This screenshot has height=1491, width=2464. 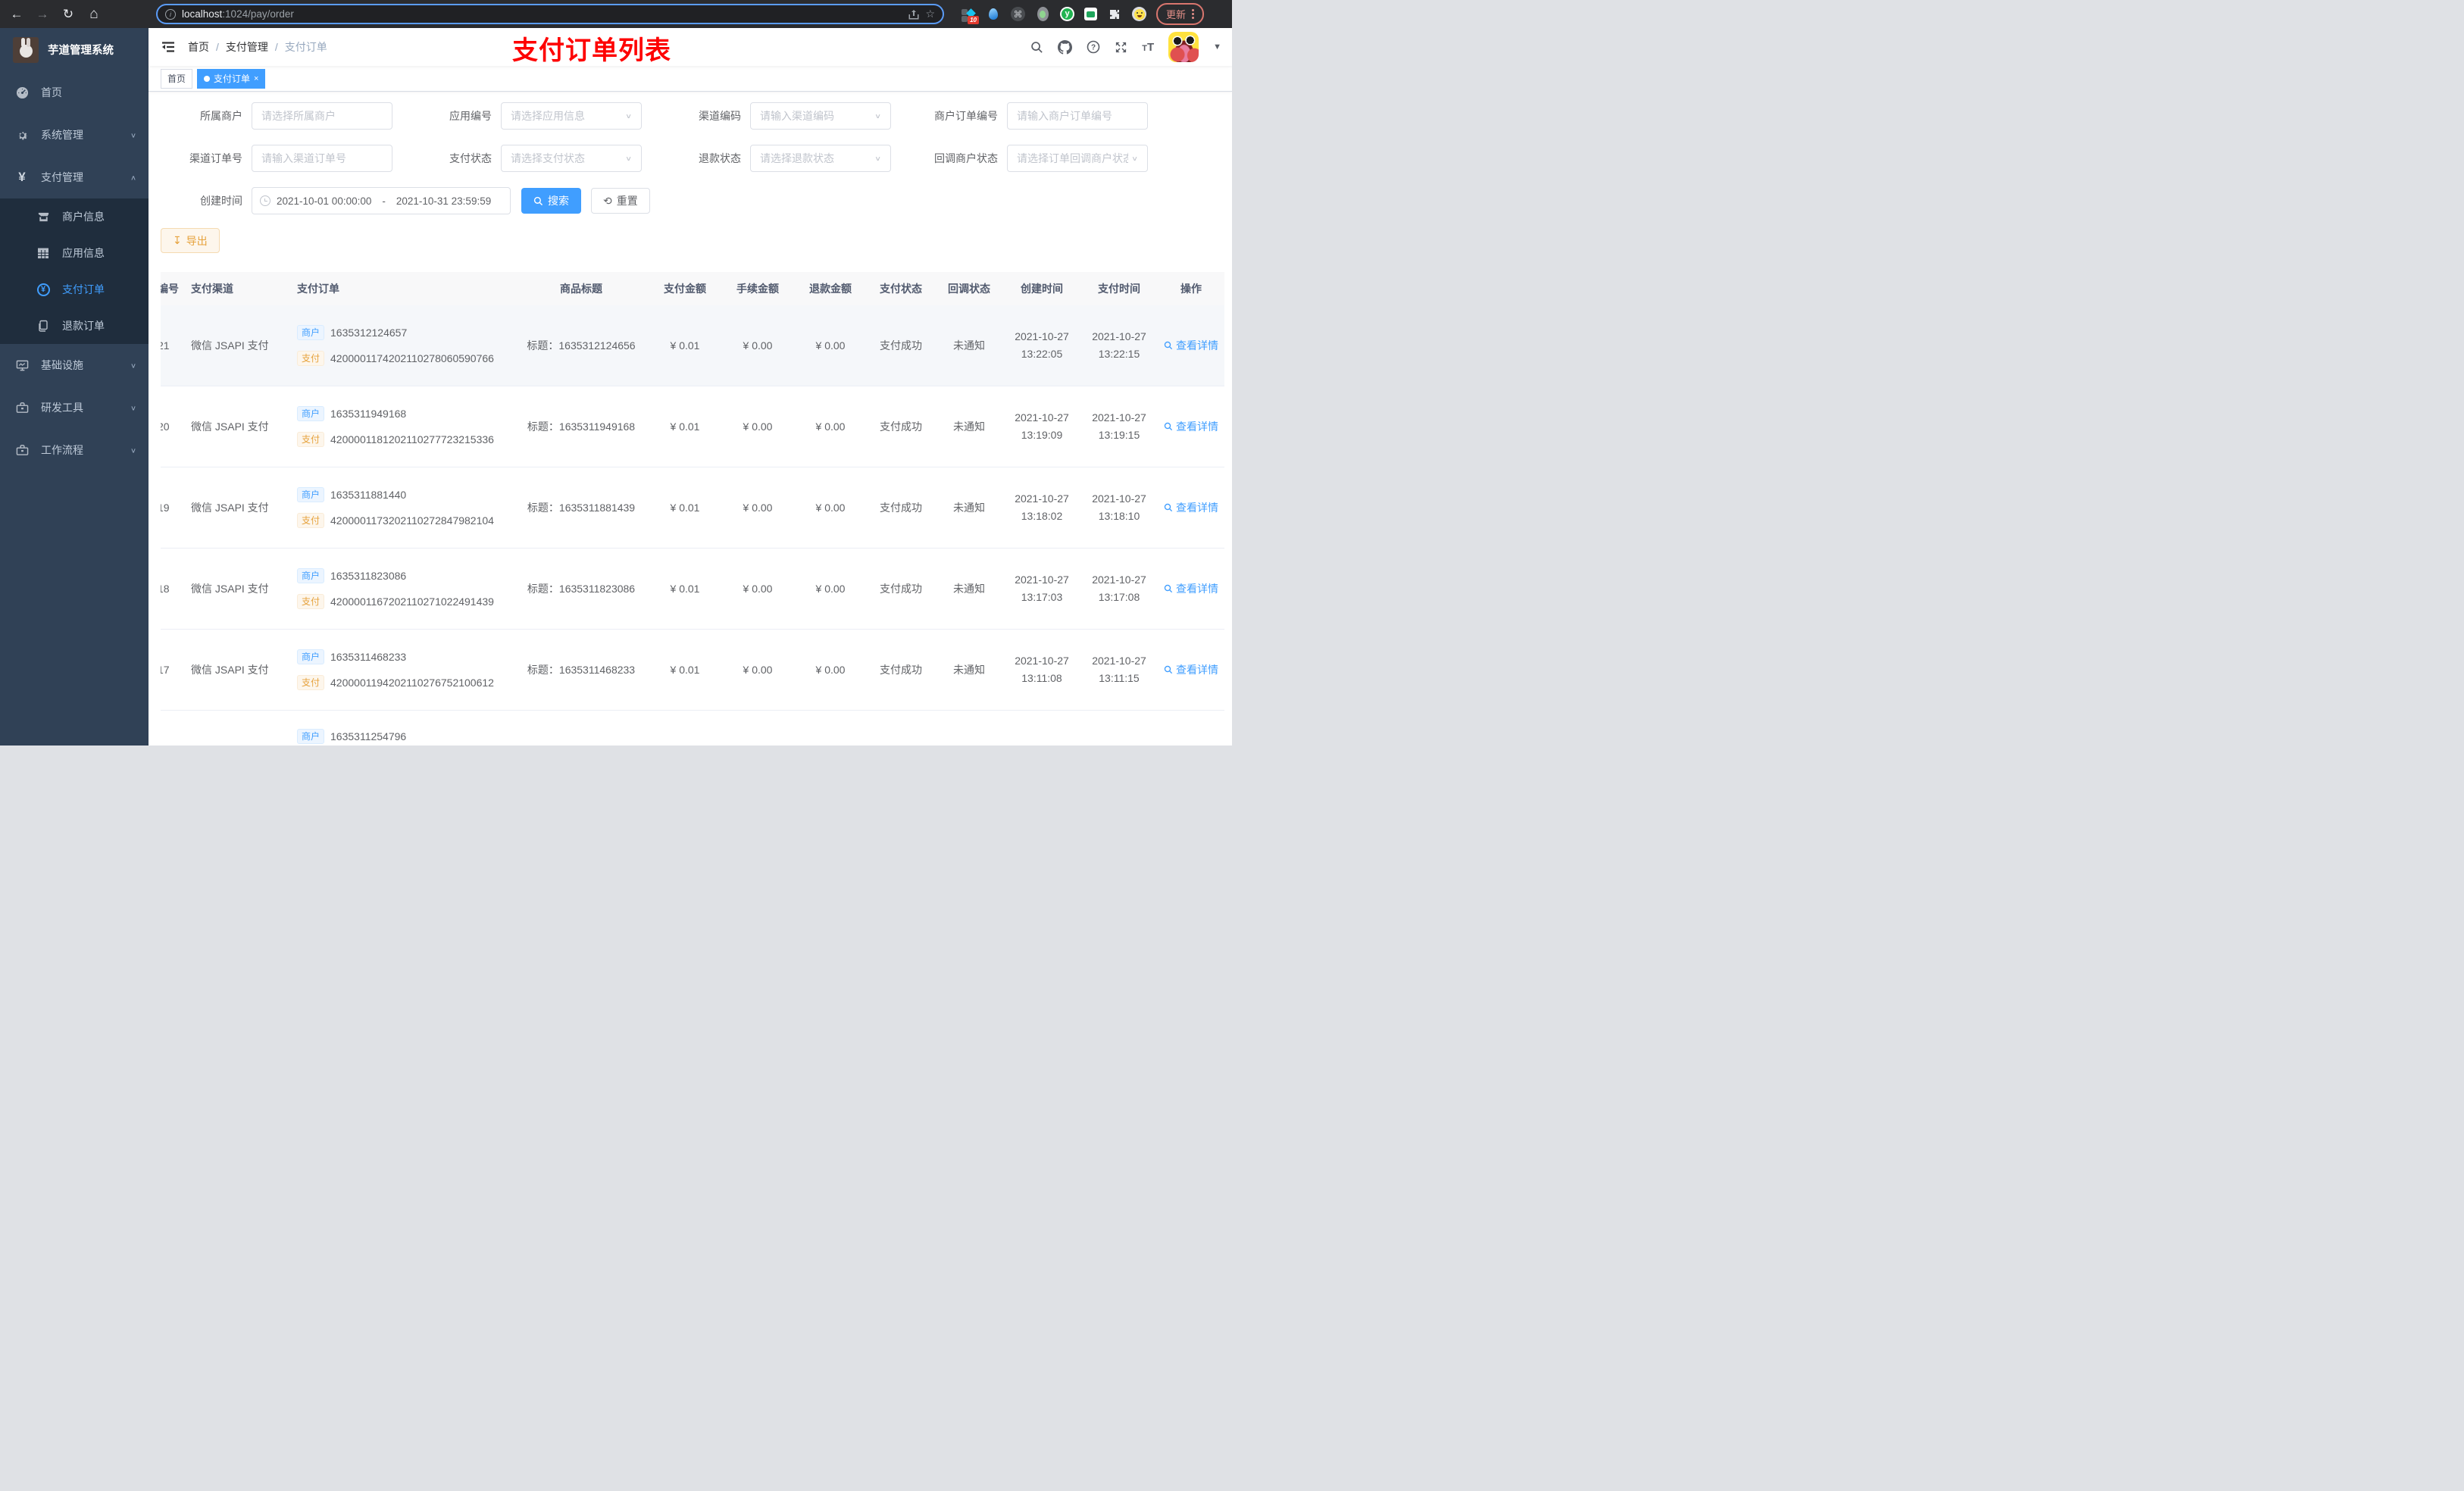 I want to click on sidebar-item-dev-tools: 研发工具 ∨, so click(x=74, y=407).